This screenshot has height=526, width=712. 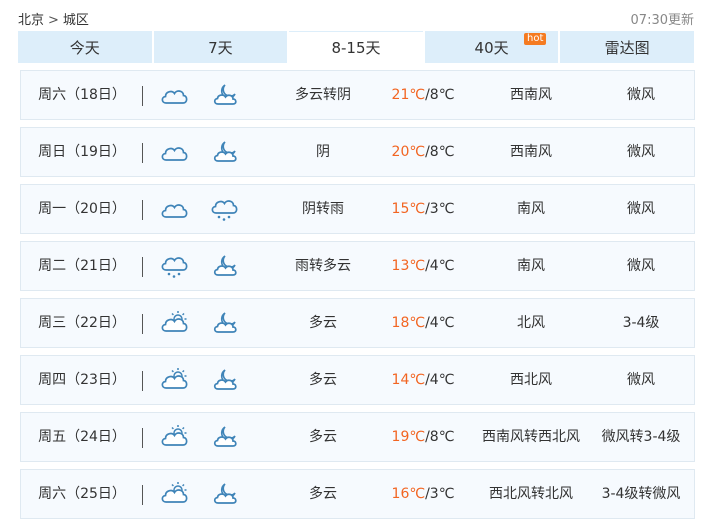 What do you see at coordinates (408, 494) in the screenshot?
I see `high-temp: 16℃` at bounding box center [408, 494].